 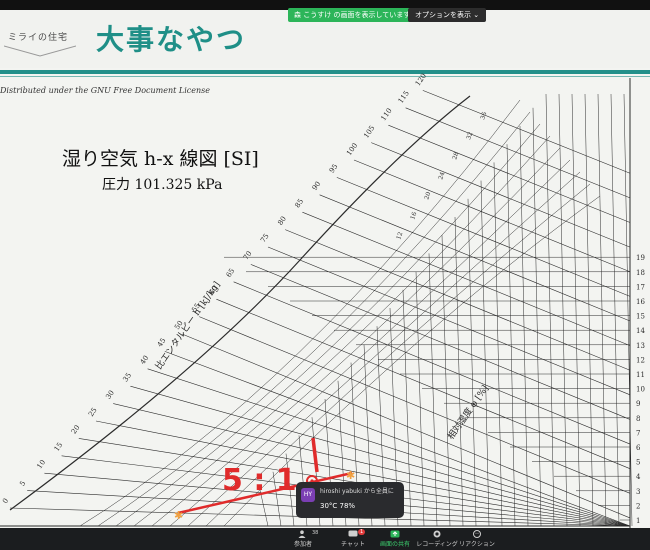 What do you see at coordinates (468, 412) in the screenshot?
I see `rh-label: 相対湿度 φ [%]` at bounding box center [468, 412].